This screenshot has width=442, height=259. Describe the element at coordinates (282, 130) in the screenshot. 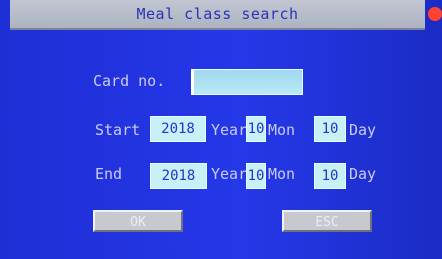

I see `start-month-unit: Mon` at that location.